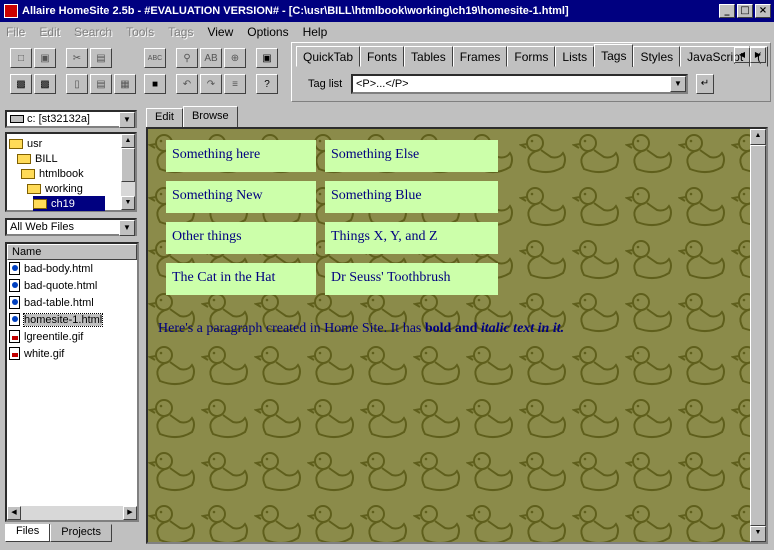  I want to click on browse-scrollbar: ▲ ▼, so click(758, 335).